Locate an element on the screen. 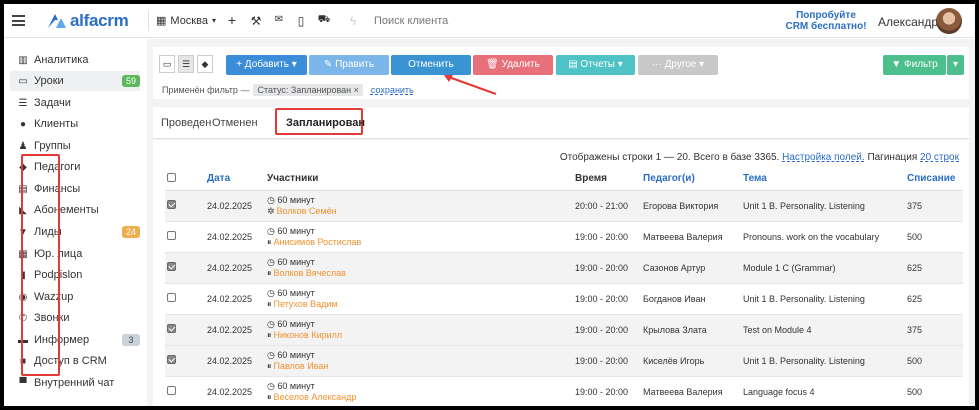 This screenshot has width=979, height=410. cell-teacher: Киселёв Игорь is located at coordinates (691, 361).